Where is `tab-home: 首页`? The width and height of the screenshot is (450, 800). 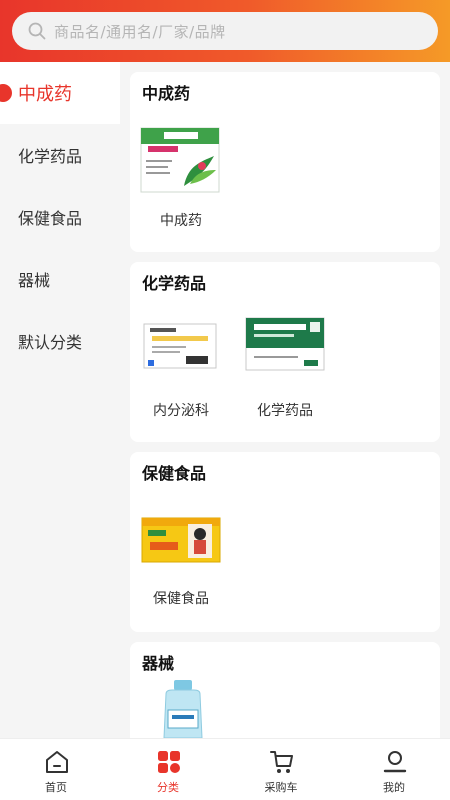 tab-home: 首页 is located at coordinates (56, 769).